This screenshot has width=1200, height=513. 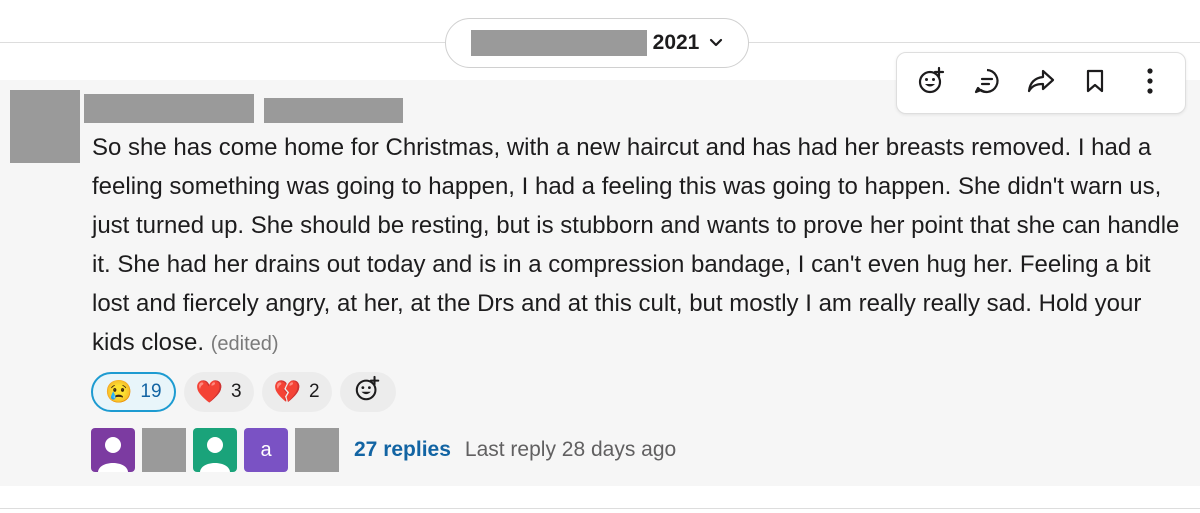 I want to click on bookmark-icon, so click(x=1095, y=83).